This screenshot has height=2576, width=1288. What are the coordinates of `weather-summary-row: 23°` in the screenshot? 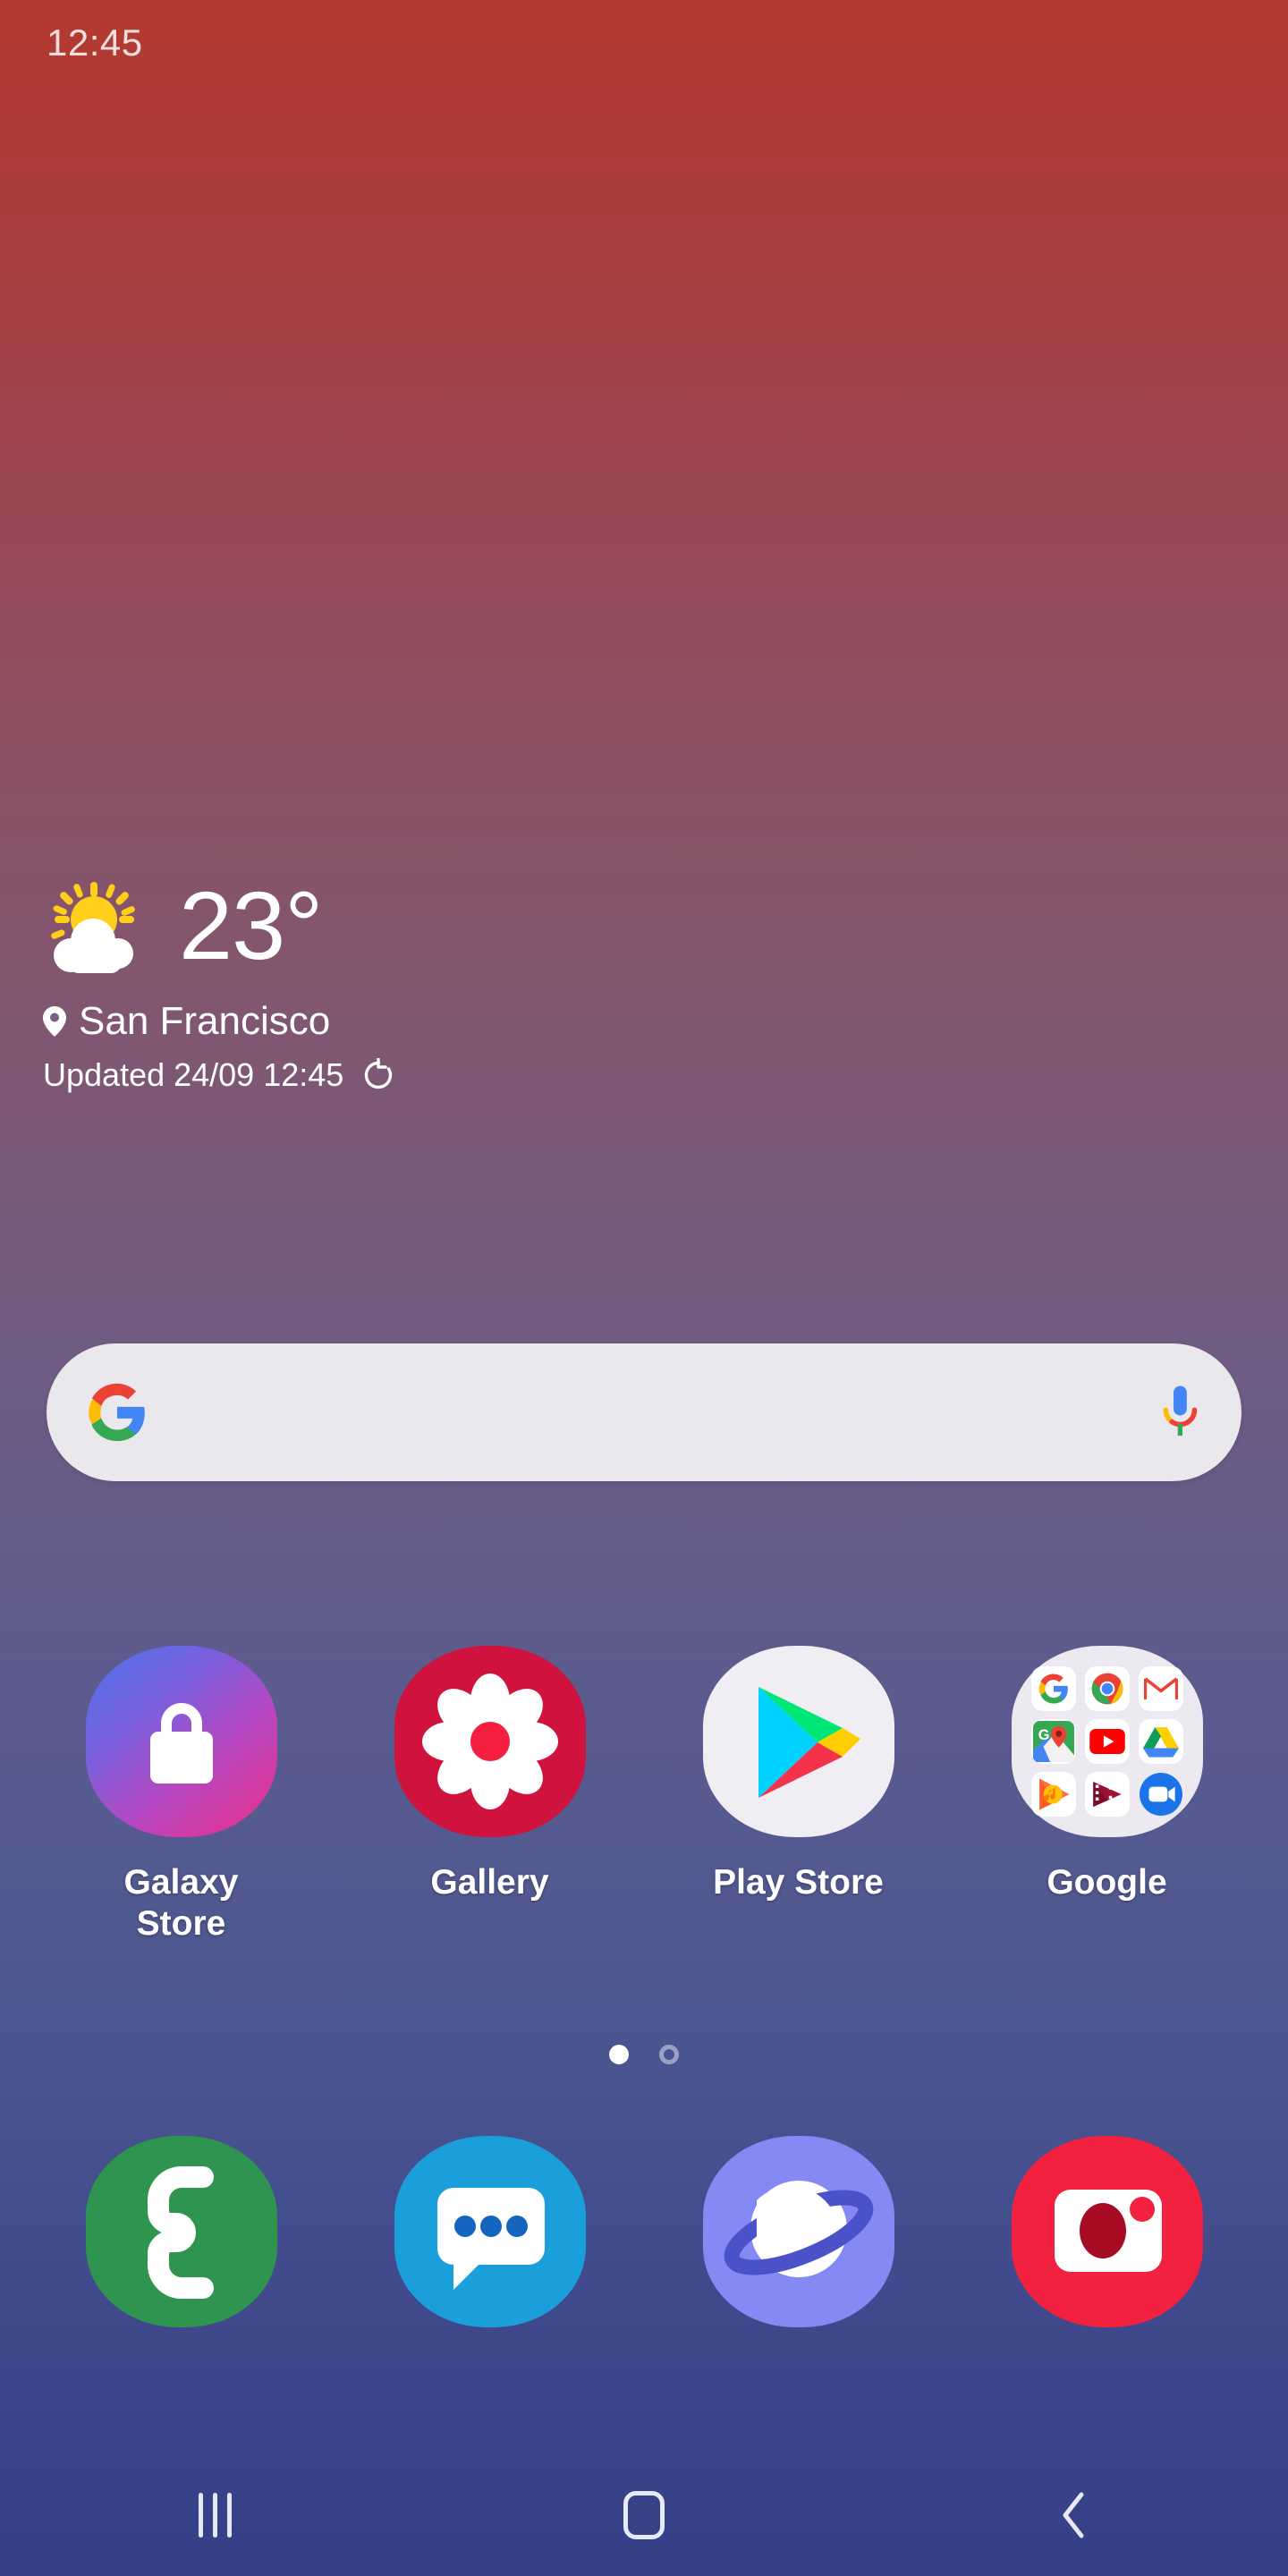 It's located at (383, 925).